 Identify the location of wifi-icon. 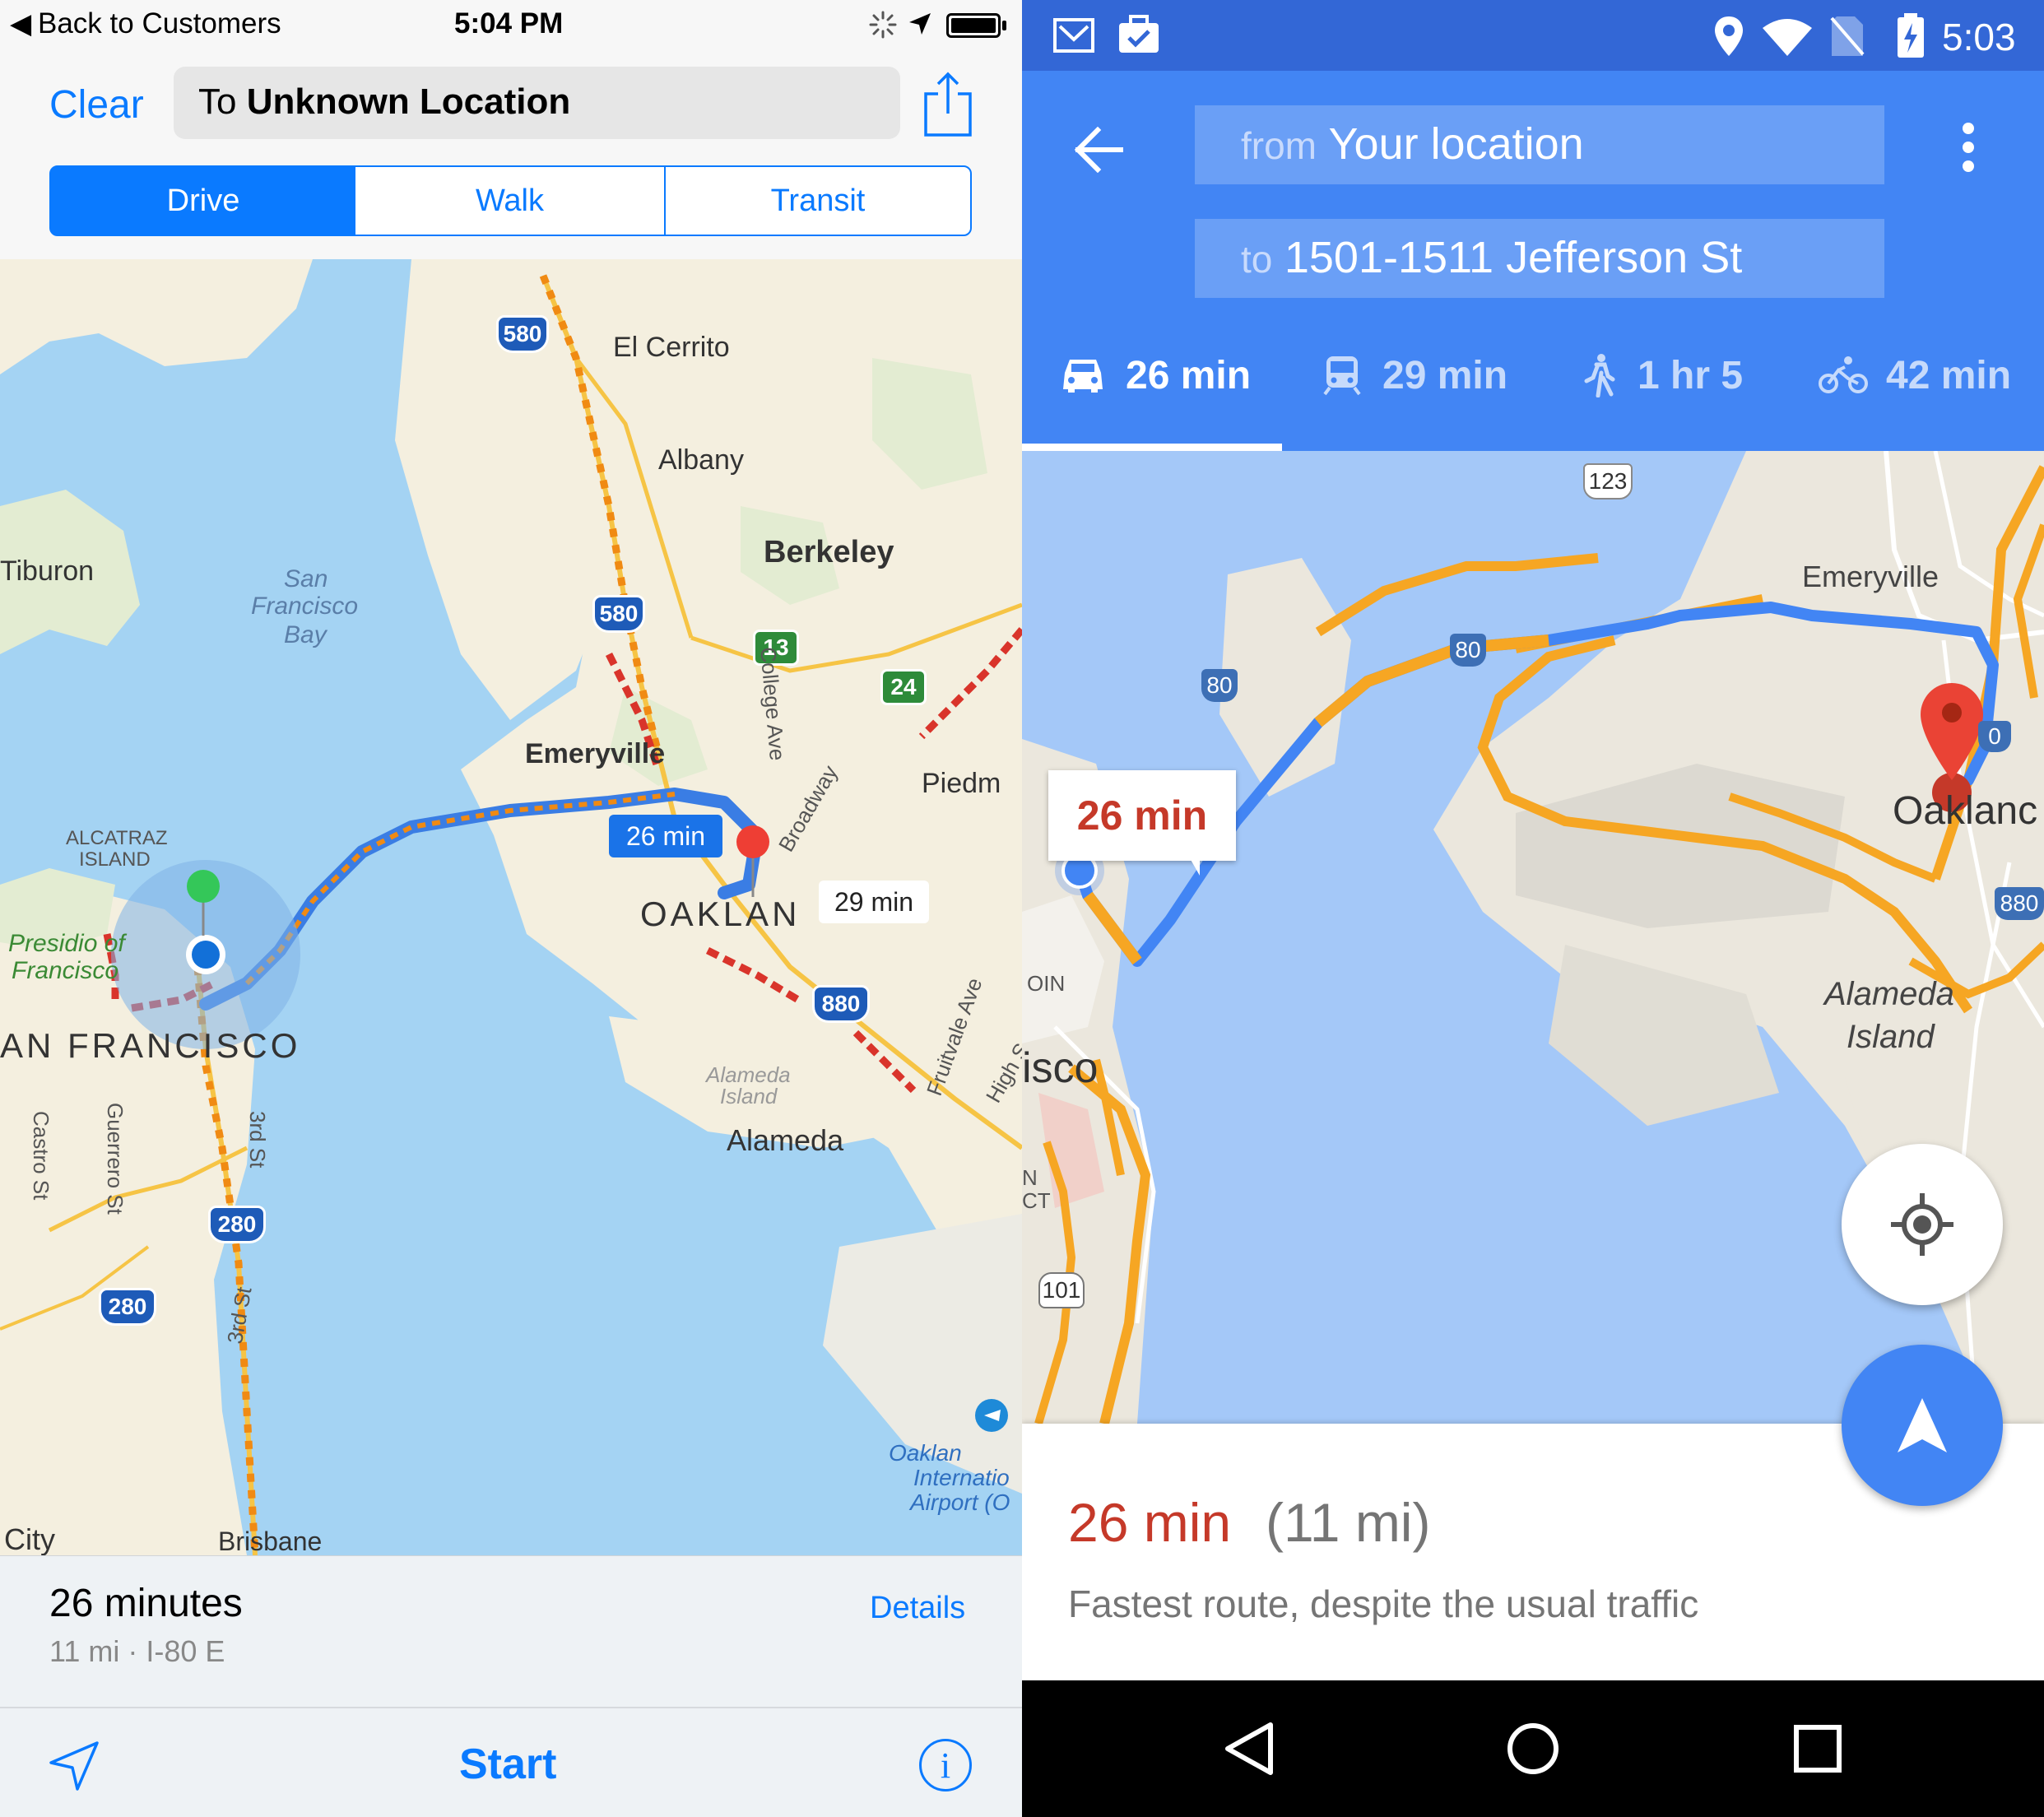
(1788, 37).